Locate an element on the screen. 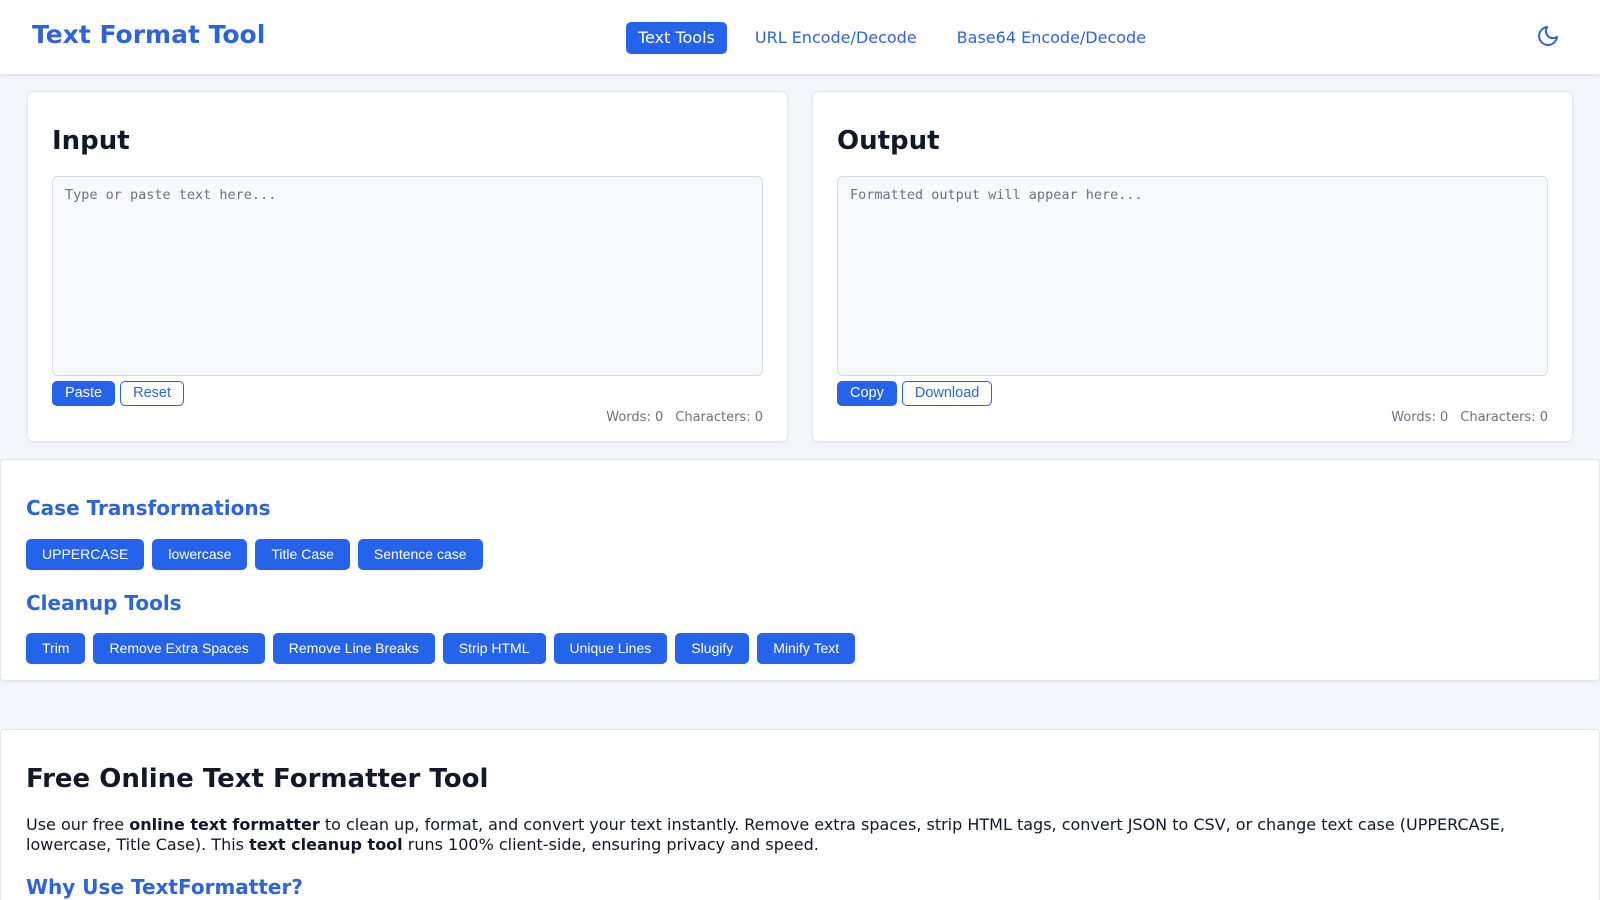 This screenshot has width=1600, height=900. input-textarea is located at coordinates (407, 276).